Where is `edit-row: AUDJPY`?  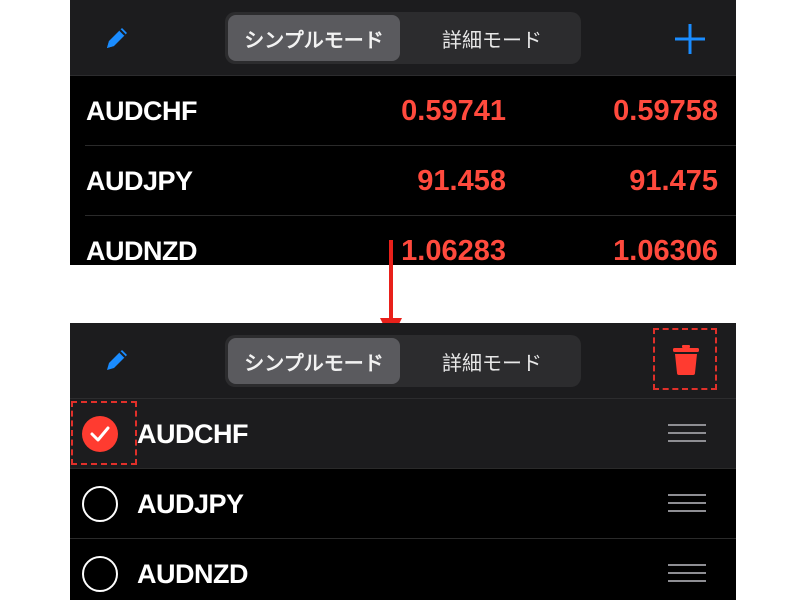
edit-row: AUDJPY is located at coordinates (403, 504).